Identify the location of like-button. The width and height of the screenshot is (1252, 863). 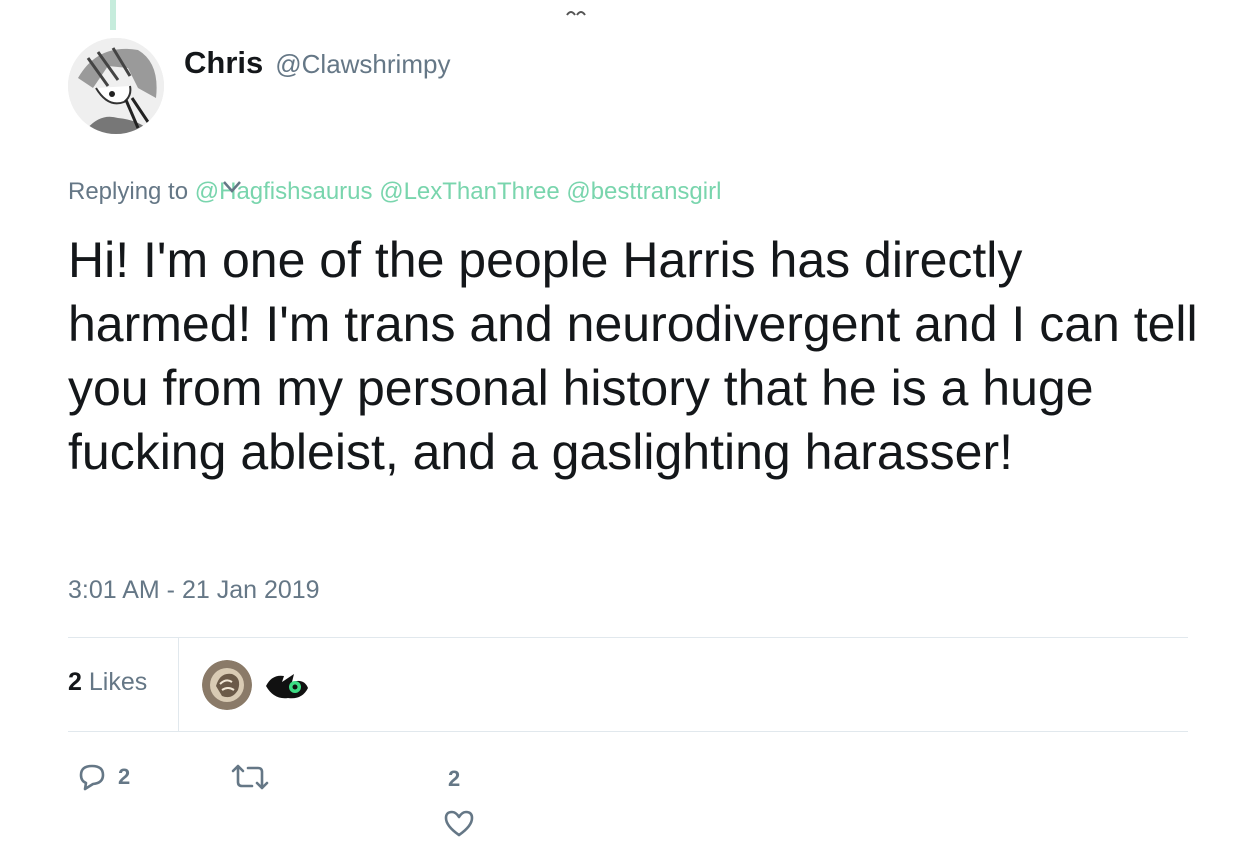
(459, 823).